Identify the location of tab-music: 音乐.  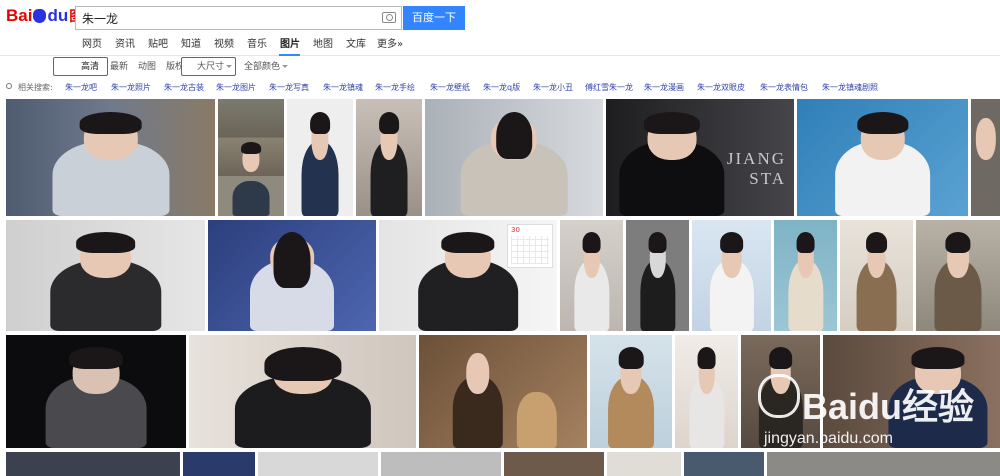
(257, 45).